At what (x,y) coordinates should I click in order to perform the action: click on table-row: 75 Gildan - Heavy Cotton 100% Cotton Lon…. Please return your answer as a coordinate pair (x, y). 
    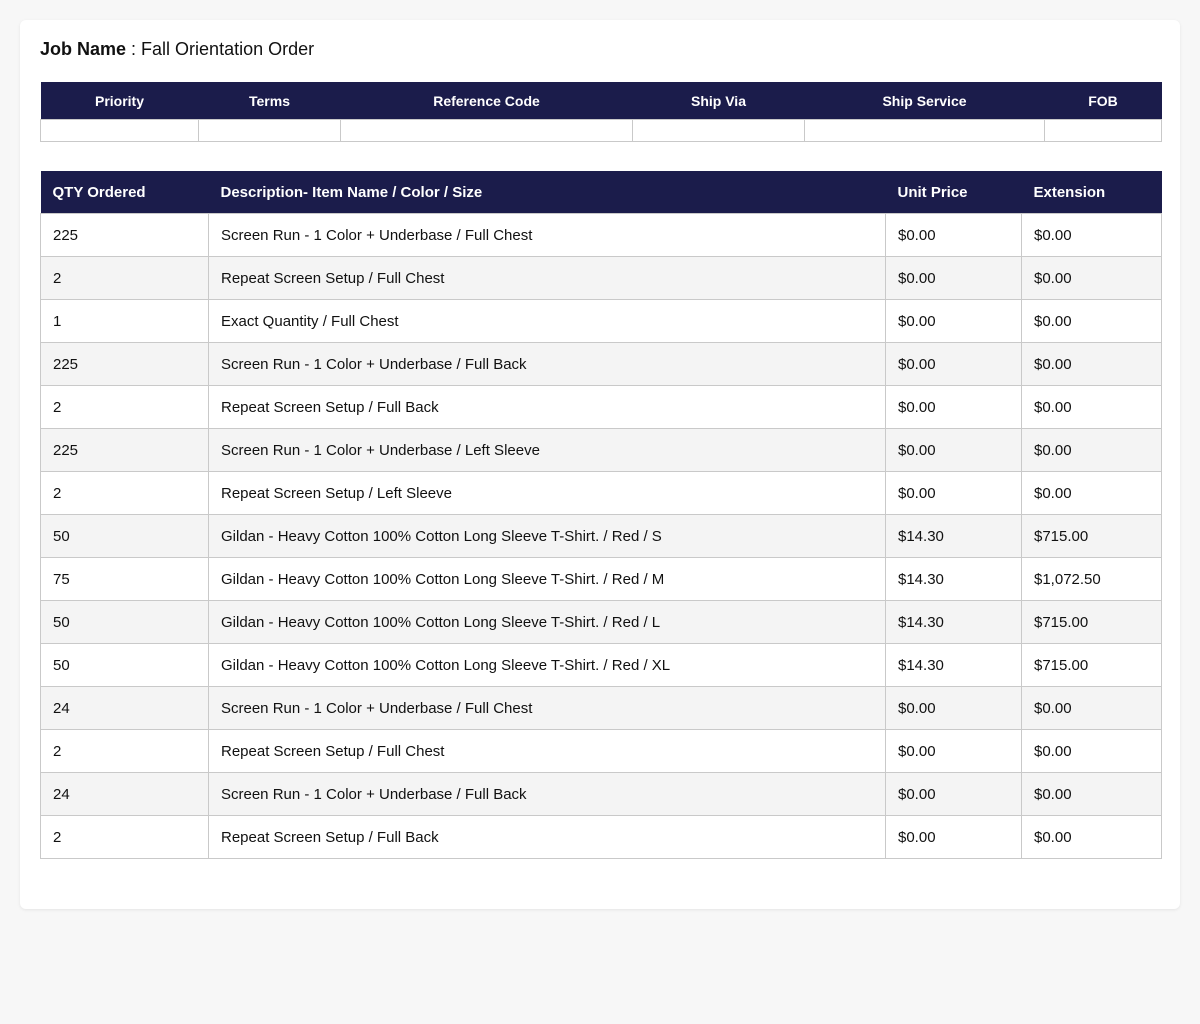
    Looking at the image, I should click on (601, 579).